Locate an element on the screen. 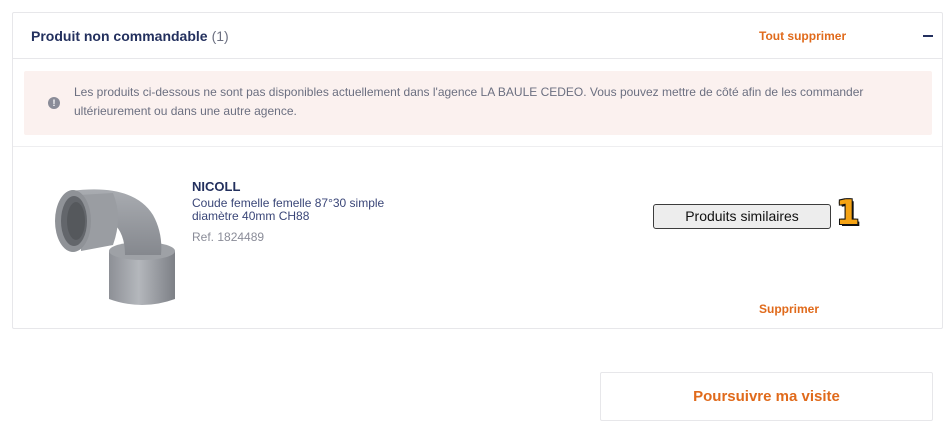 The height and width of the screenshot is (434, 948). panel-title-text: Produit non commandable is located at coordinates (119, 36).